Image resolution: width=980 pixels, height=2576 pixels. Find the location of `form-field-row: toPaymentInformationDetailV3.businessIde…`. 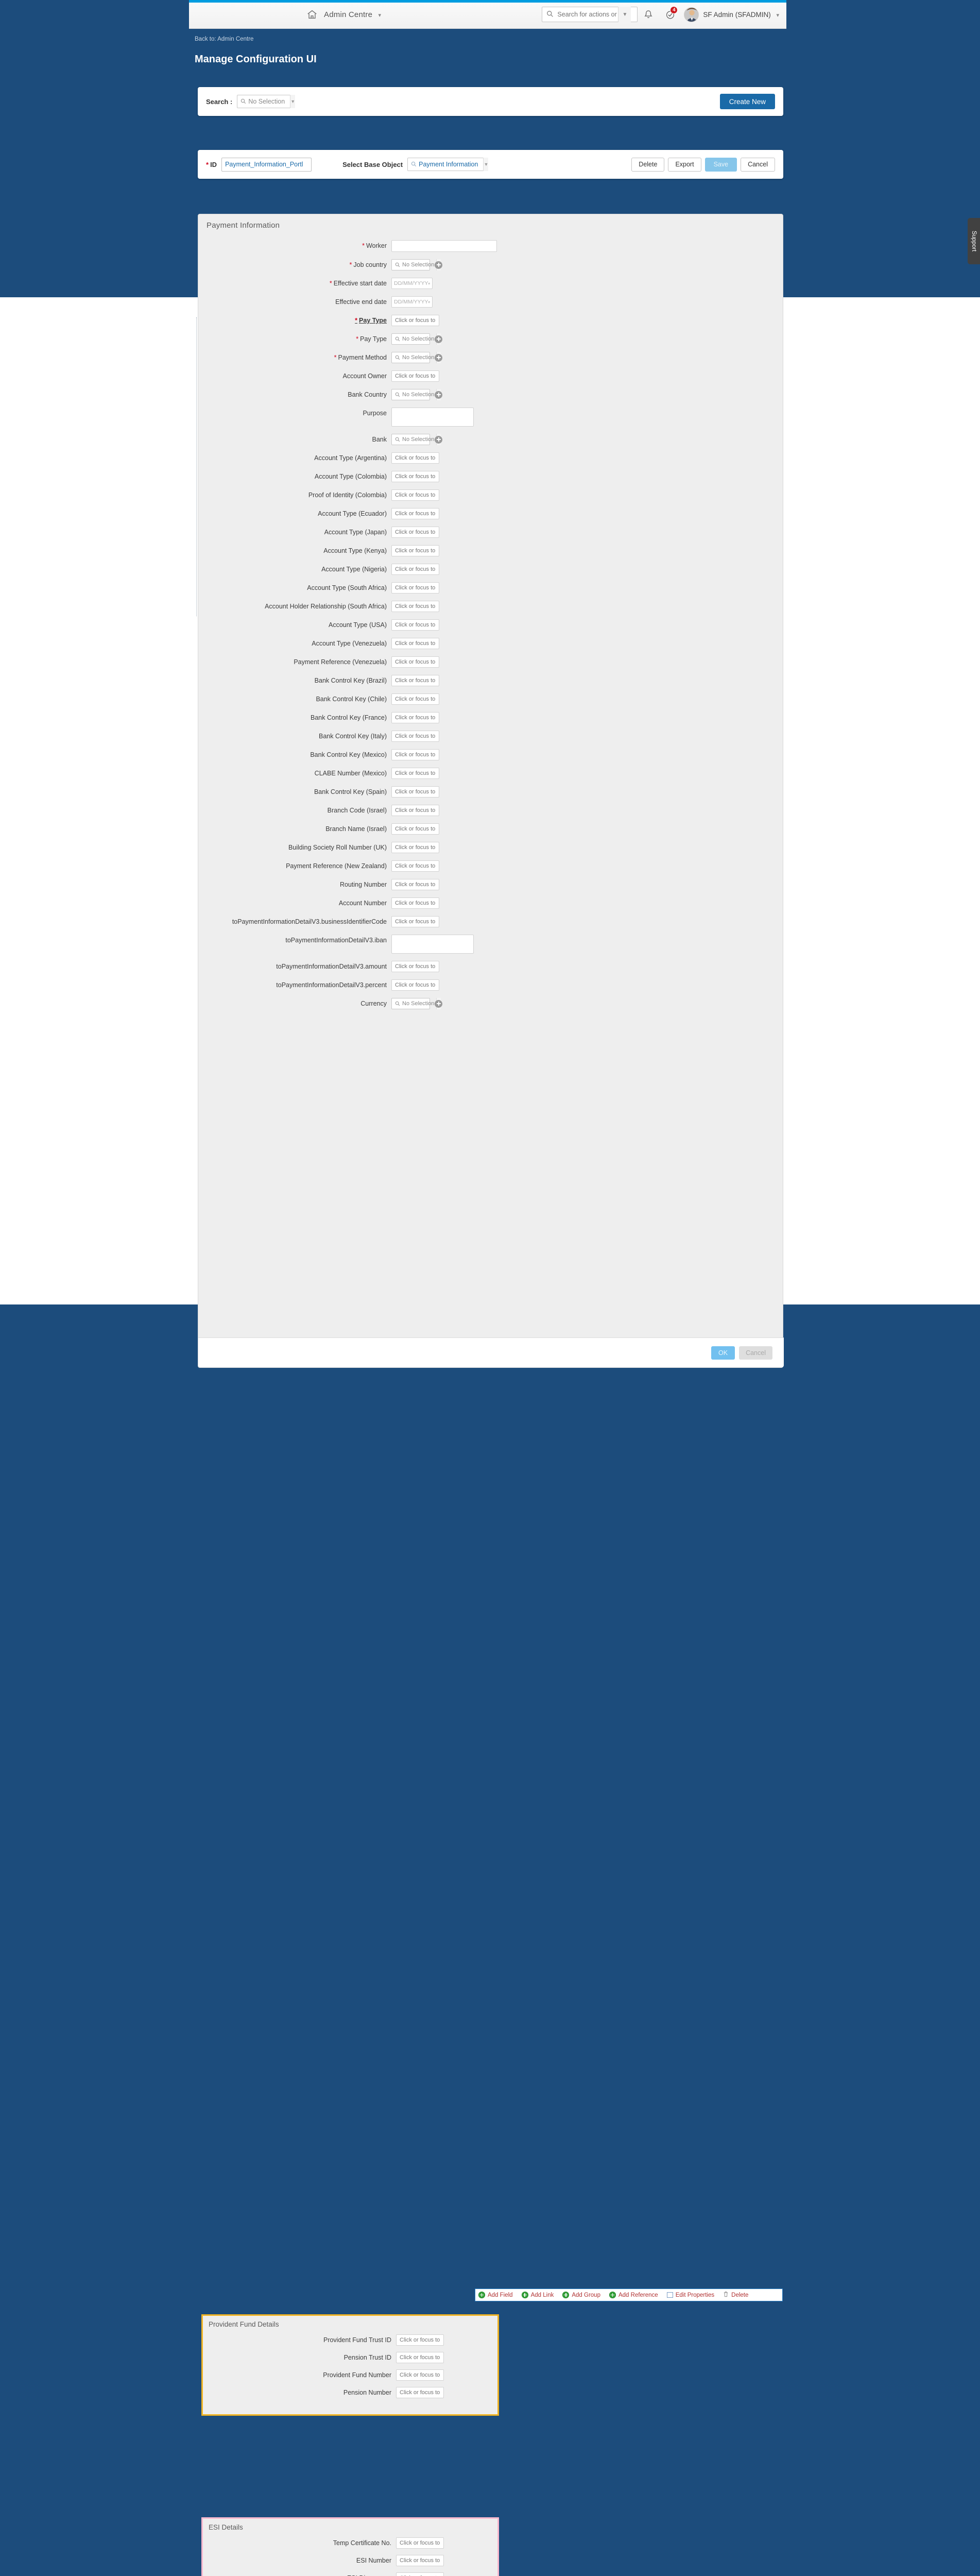

form-field-row: toPaymentInformationDetailV3.businessIde… is located at coordinates (490, 921).